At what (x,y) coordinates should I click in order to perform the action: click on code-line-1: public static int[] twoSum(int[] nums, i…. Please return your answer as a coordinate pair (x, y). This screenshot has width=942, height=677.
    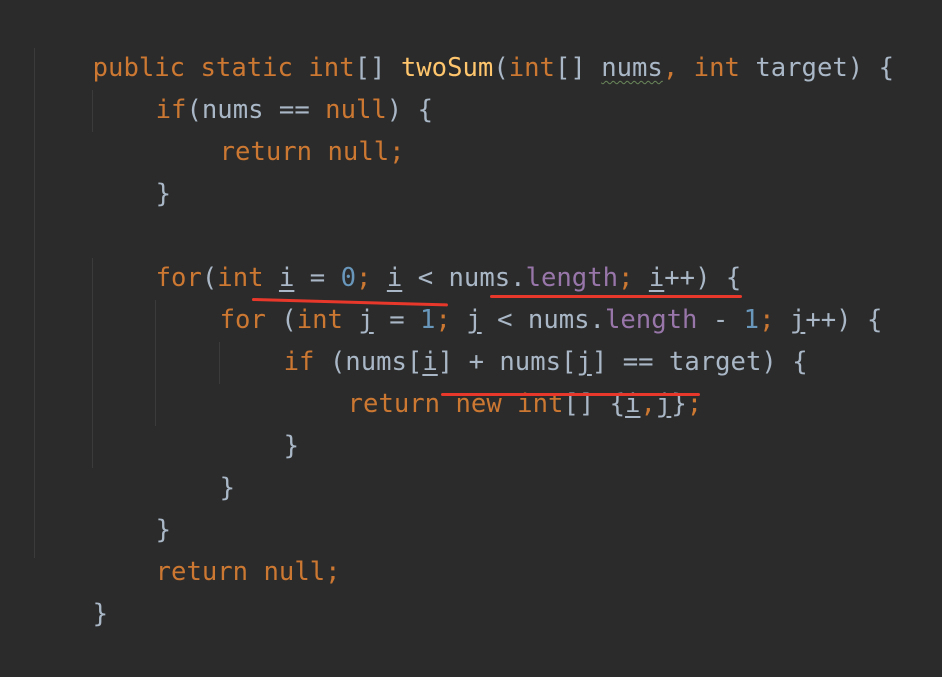
    Looking at the image, I should click on (462, 44).